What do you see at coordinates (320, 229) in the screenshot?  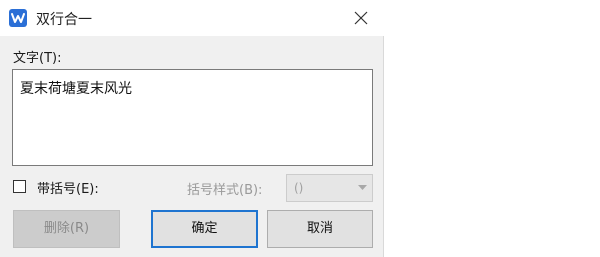 I see `cancel-button: 取消` at bounding box center [320, 229].